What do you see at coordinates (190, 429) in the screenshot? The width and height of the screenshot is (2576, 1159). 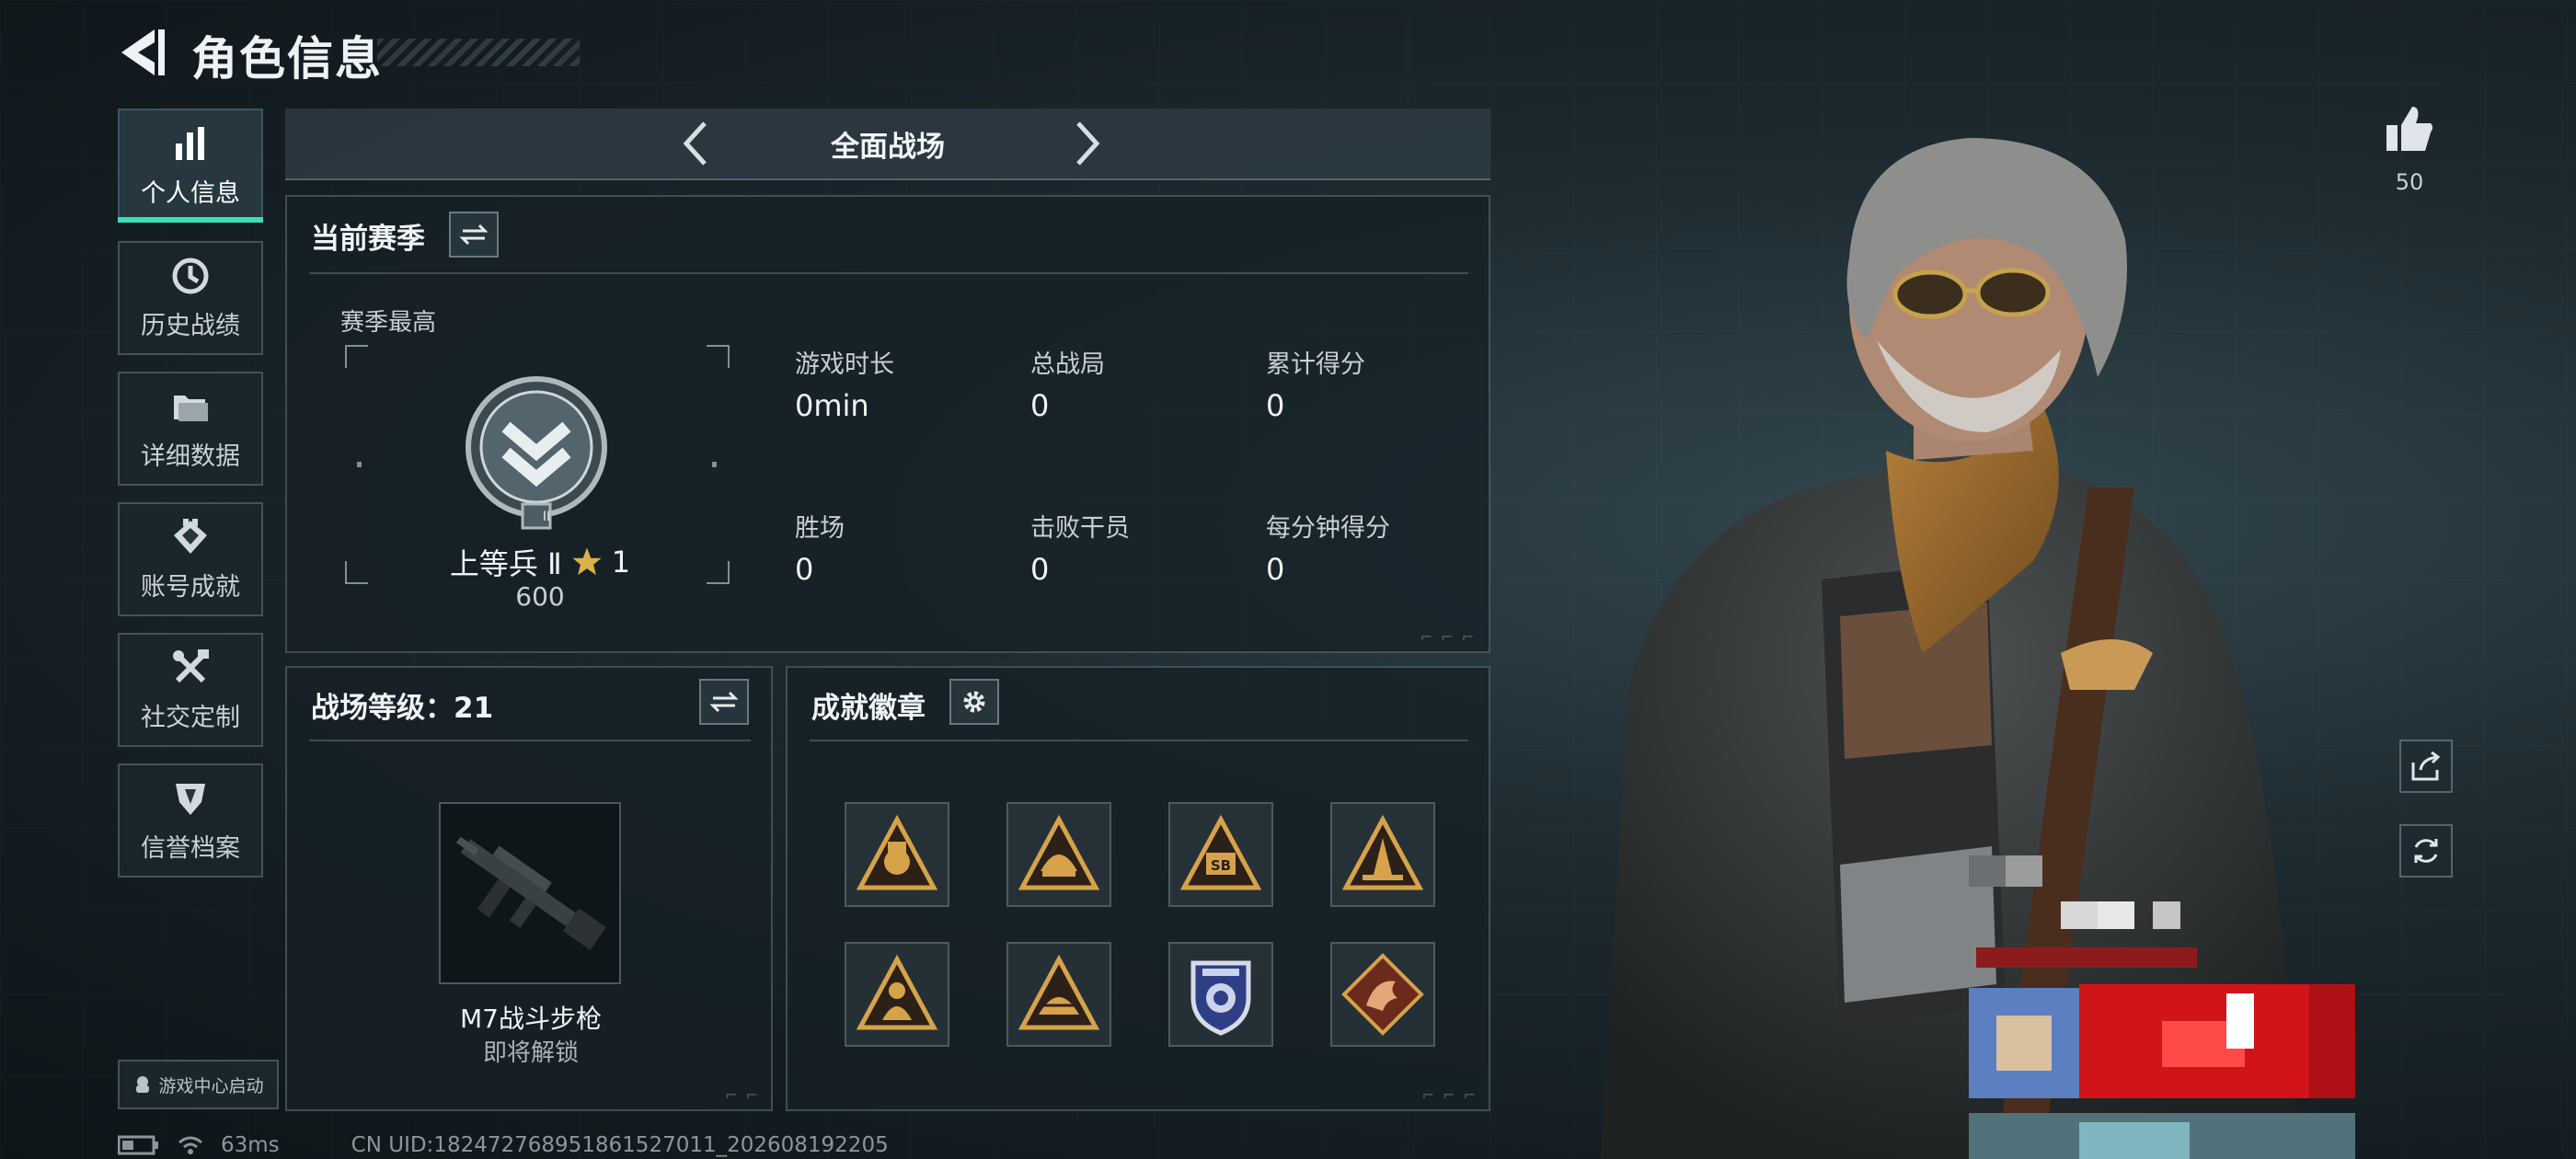 I see `sidebar-item-details: 详细数据` at bounding box center [190, 429].